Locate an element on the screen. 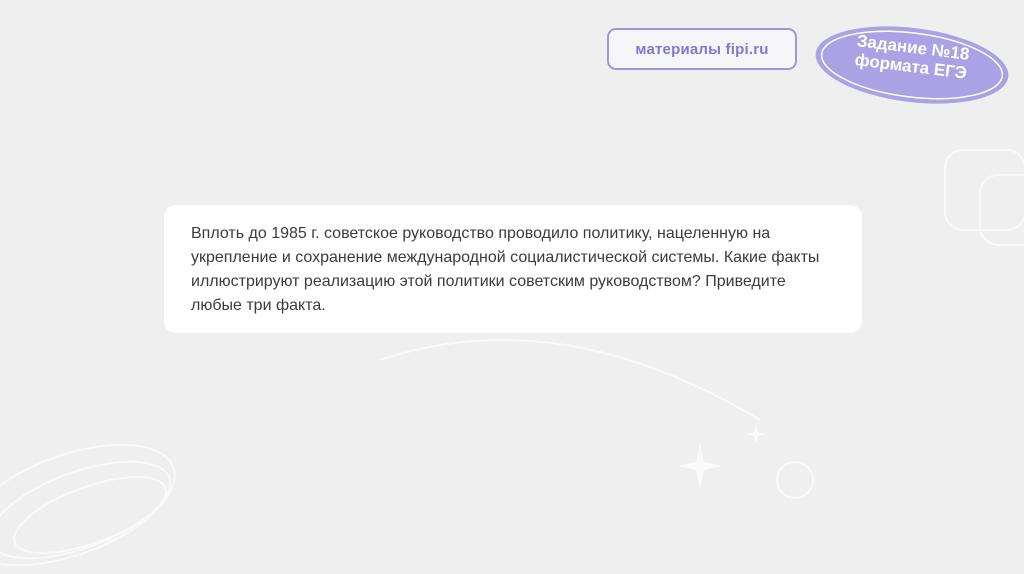  task-badge: Задание №18 формата ЕГЭ is located at coordinates (912, 65).